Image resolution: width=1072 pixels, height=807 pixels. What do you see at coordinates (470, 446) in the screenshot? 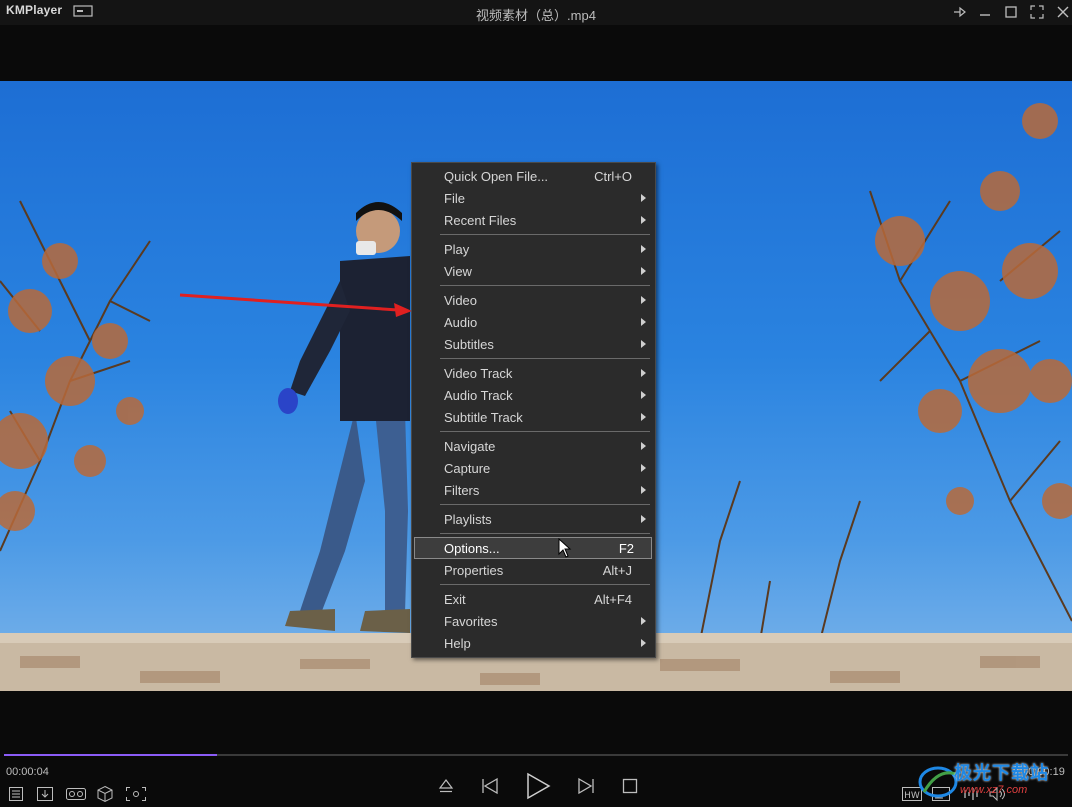
I see `menu-item-label: Navigate` at bounding box center [470, 446].